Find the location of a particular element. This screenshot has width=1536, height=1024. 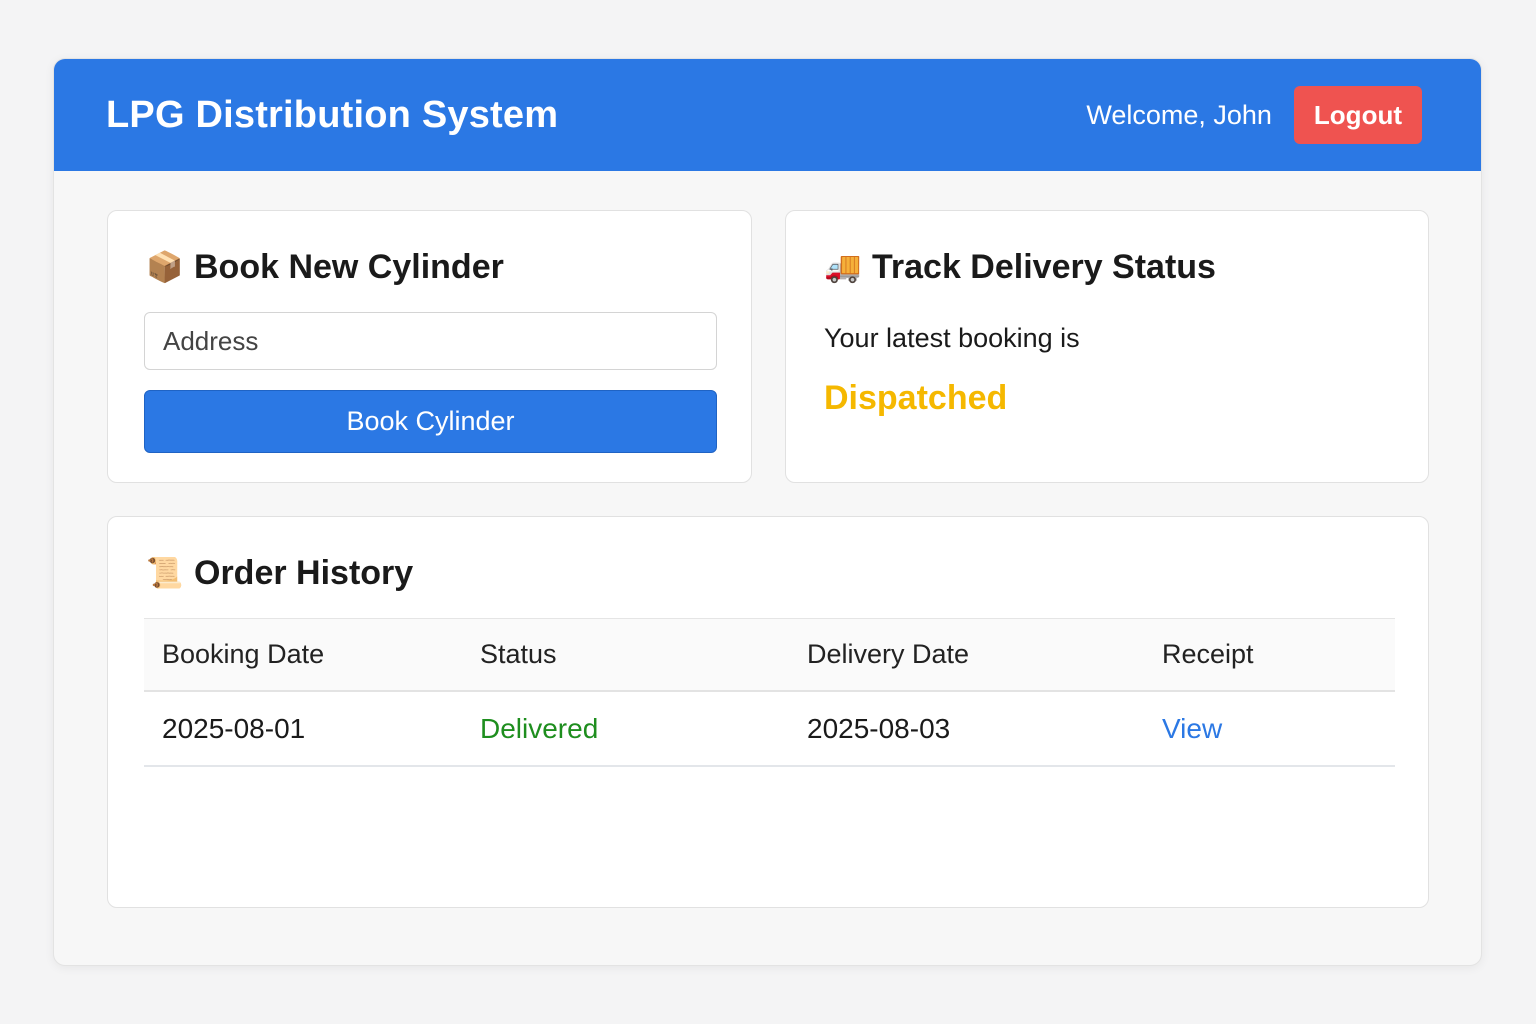

book-cylinder-title: Book New Cylinder is located at coordinates (349, 267).